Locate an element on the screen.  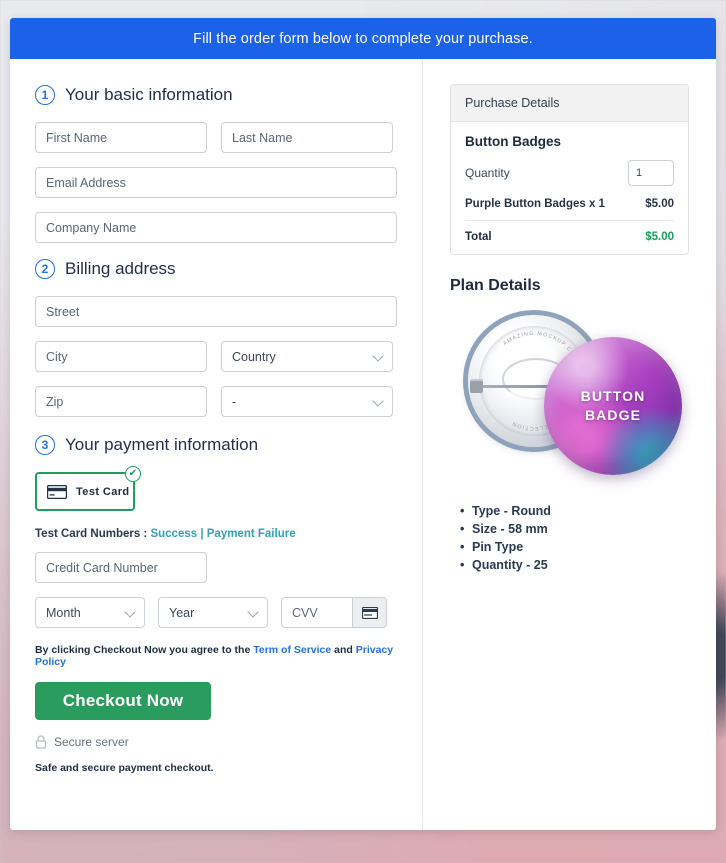
expiry-month-select: Month is located at coordinates (90, 612).